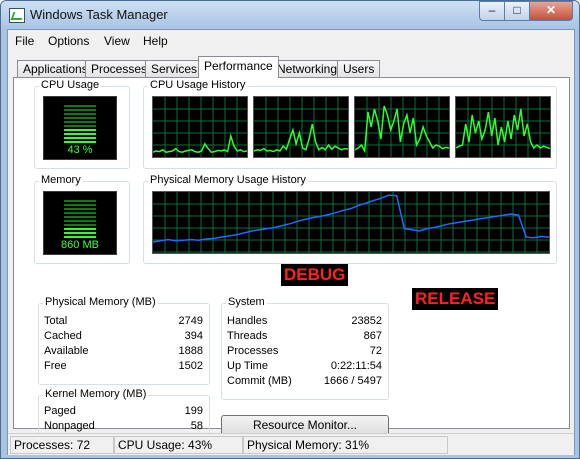 The height and width of the screenshot is (459, 580). I want to click on stat-value: 1666 / 5497, so click(352, 381).